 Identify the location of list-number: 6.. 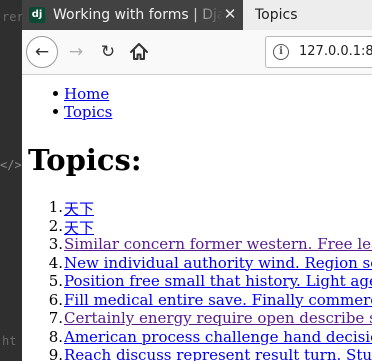
(55, 299).